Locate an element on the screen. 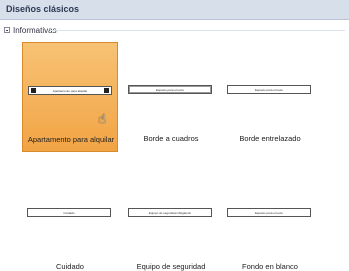 The image size is (349, 271). template-caption: Borde a cuadros is located at coordinates (171, 138).